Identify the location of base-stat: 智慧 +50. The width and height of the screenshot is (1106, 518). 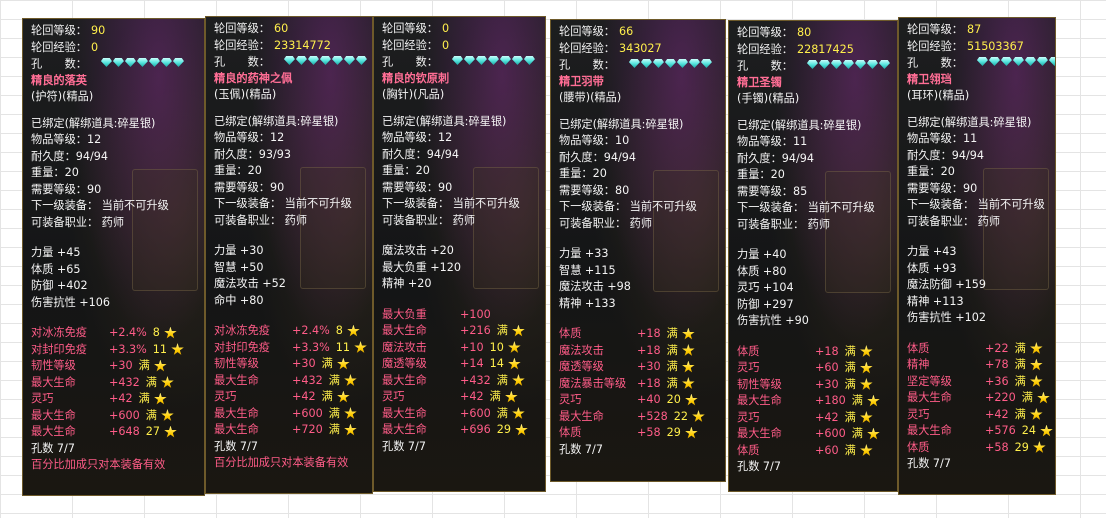
(239, 267).